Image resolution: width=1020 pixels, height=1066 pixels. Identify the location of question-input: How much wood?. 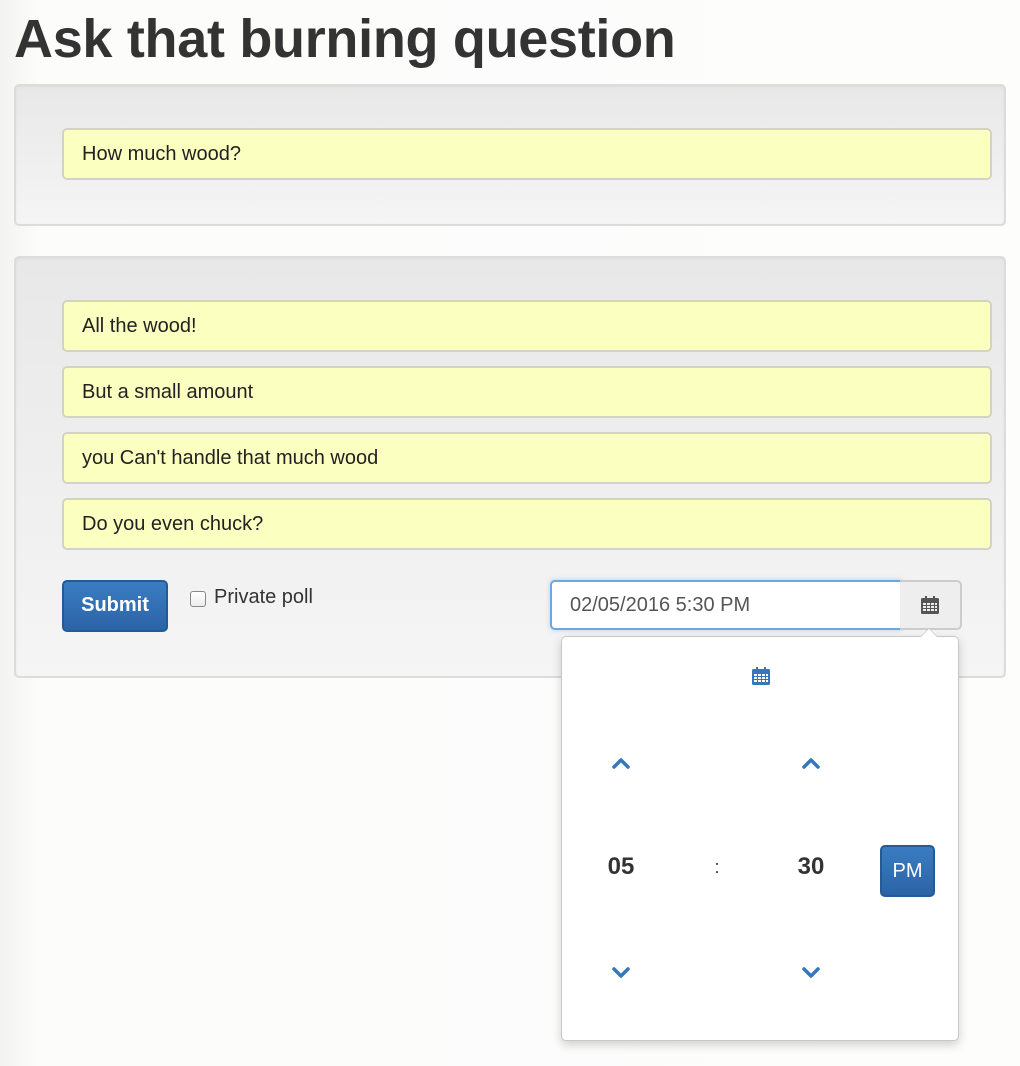
(527, 154).